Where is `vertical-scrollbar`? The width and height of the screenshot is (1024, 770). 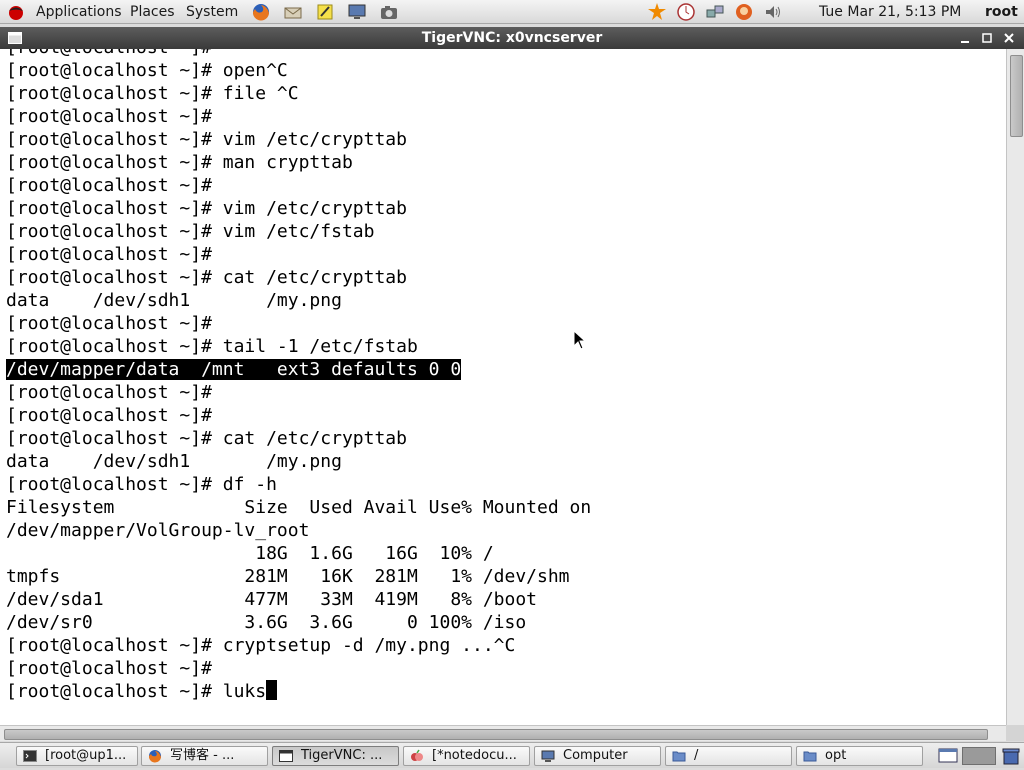 vertical-scrollbar is located at coordinates (1015, 387).